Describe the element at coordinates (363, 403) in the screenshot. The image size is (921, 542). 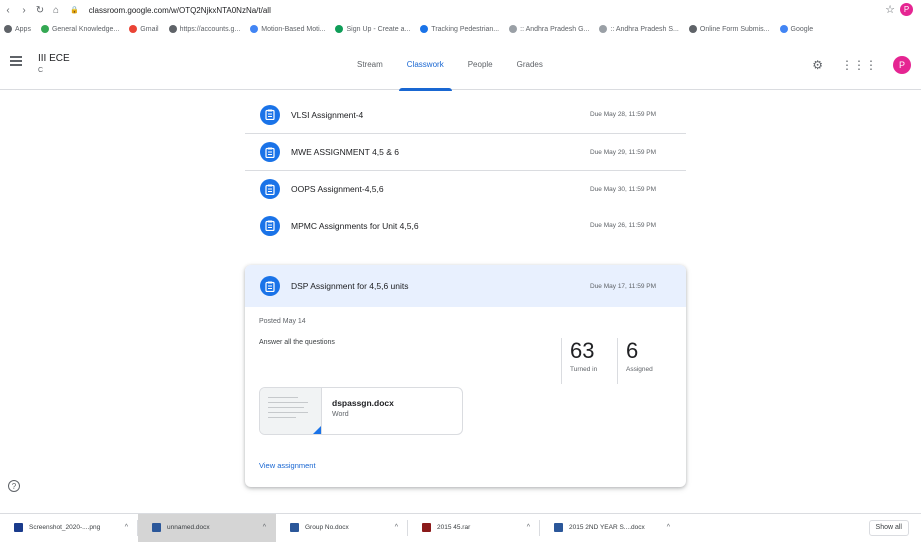
I see `attachment-name: dspassgn.docx` at that location.